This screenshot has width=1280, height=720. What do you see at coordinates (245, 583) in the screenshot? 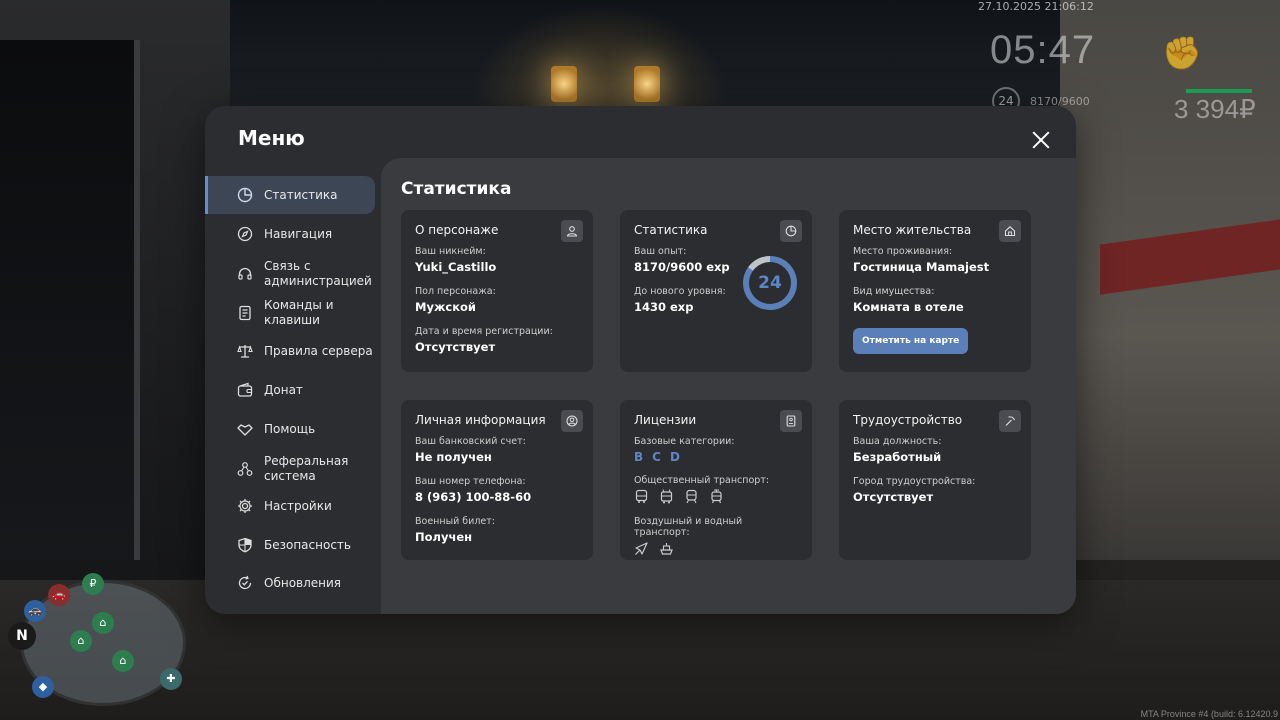
I see `refresh-check-icon` at bounding box center [245, 583].